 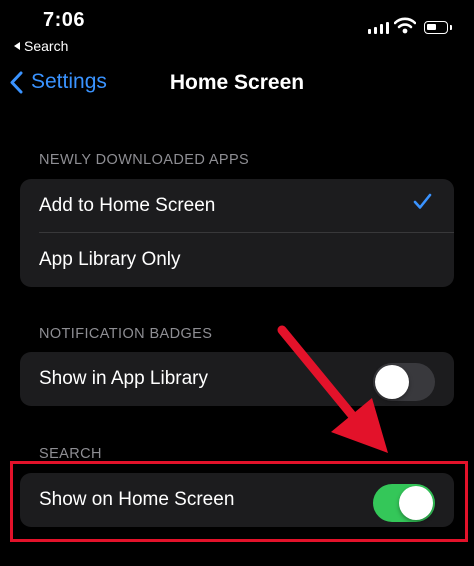 I want to click on checkmark-icon, so click(x=422, y=201).